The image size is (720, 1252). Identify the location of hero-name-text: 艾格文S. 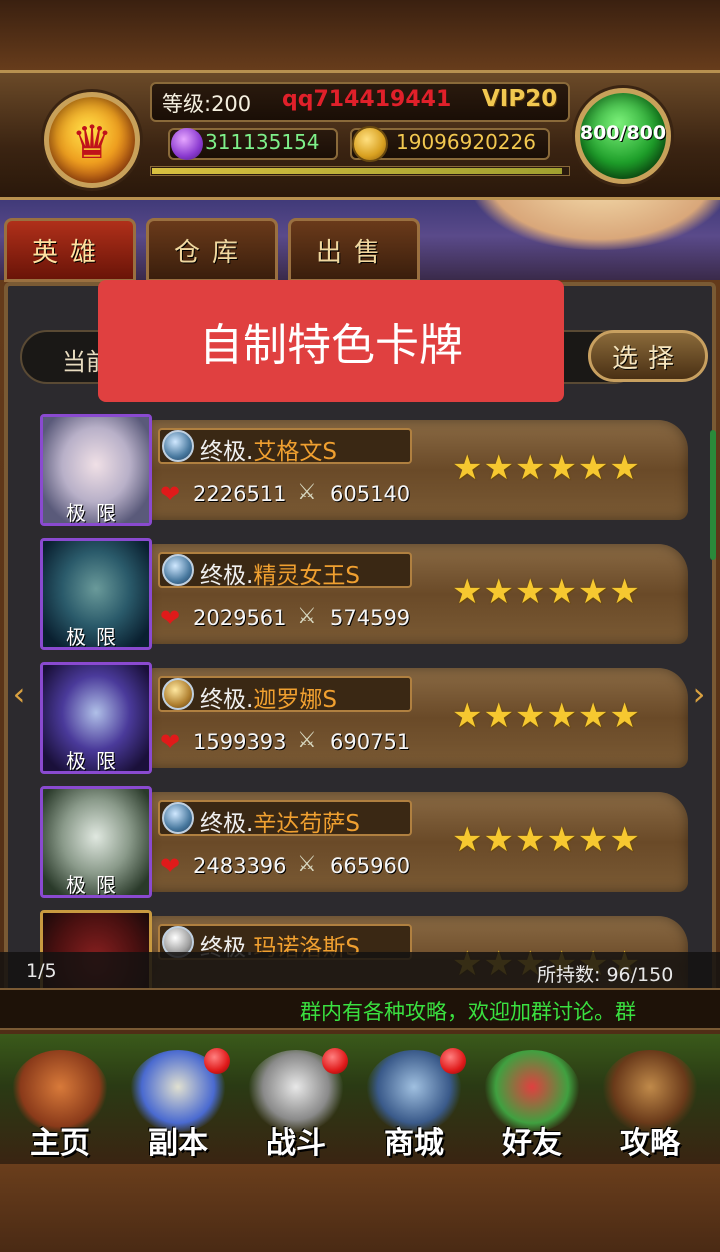
(295, 452).